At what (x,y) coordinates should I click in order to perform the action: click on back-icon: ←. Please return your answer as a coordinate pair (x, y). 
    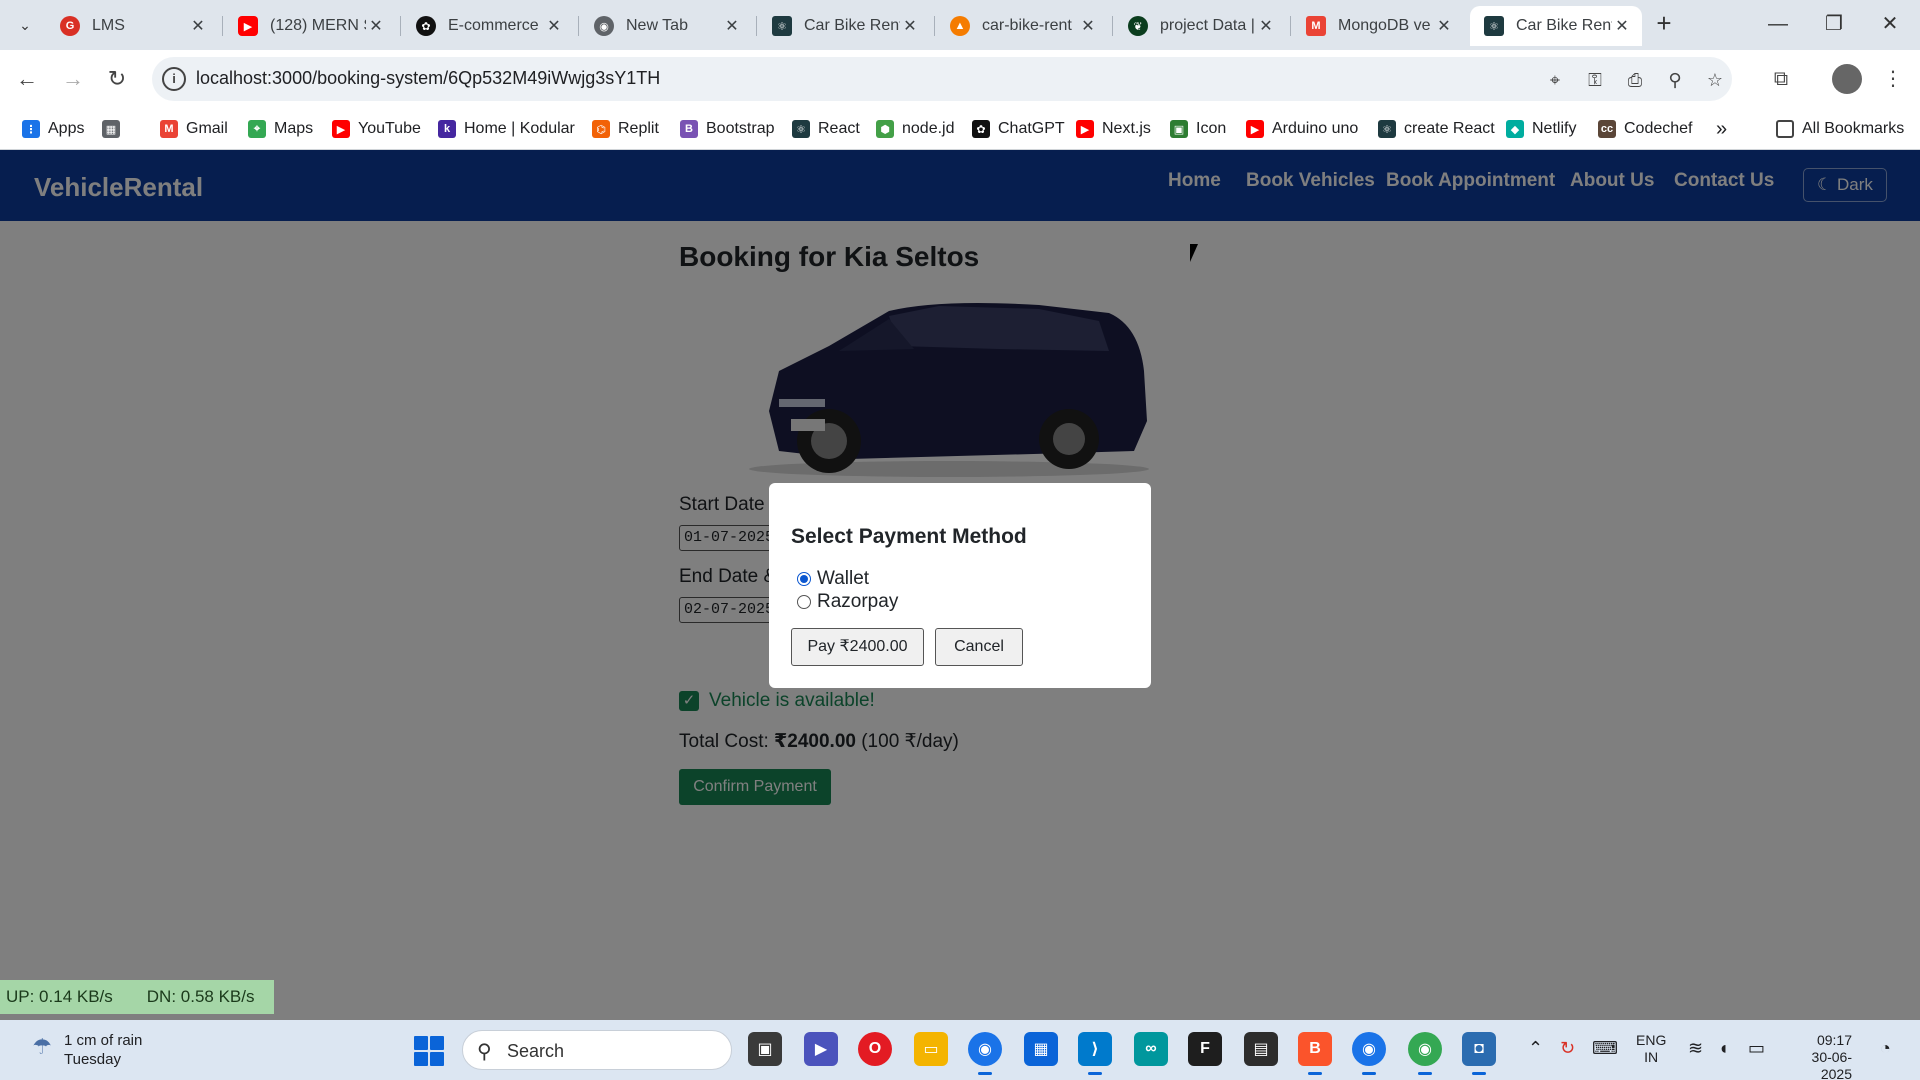
    Looking at the image, I should click on (27, 79).